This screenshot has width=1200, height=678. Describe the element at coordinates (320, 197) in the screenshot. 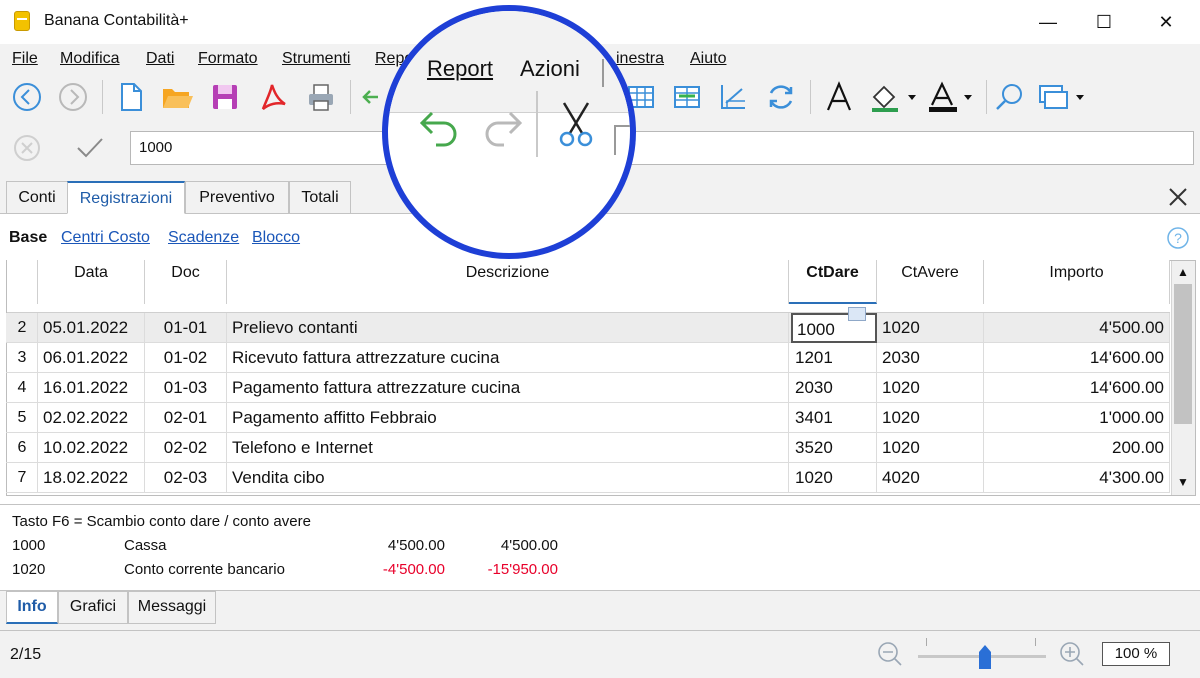

I see `tab-totali: Totali` at that location.